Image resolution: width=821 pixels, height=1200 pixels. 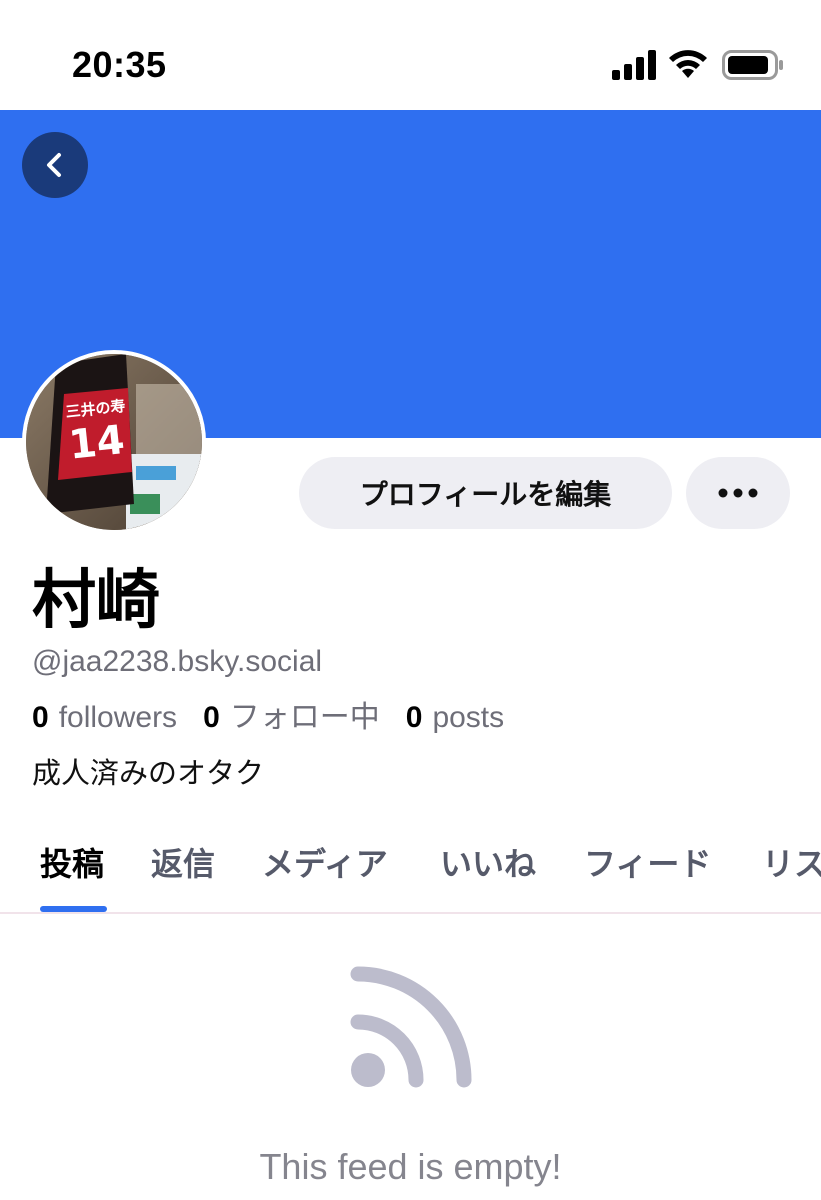 I want to click on profile-stats: 0 followers 0 フォロー中 0 posts, so click(x=281, y=718).